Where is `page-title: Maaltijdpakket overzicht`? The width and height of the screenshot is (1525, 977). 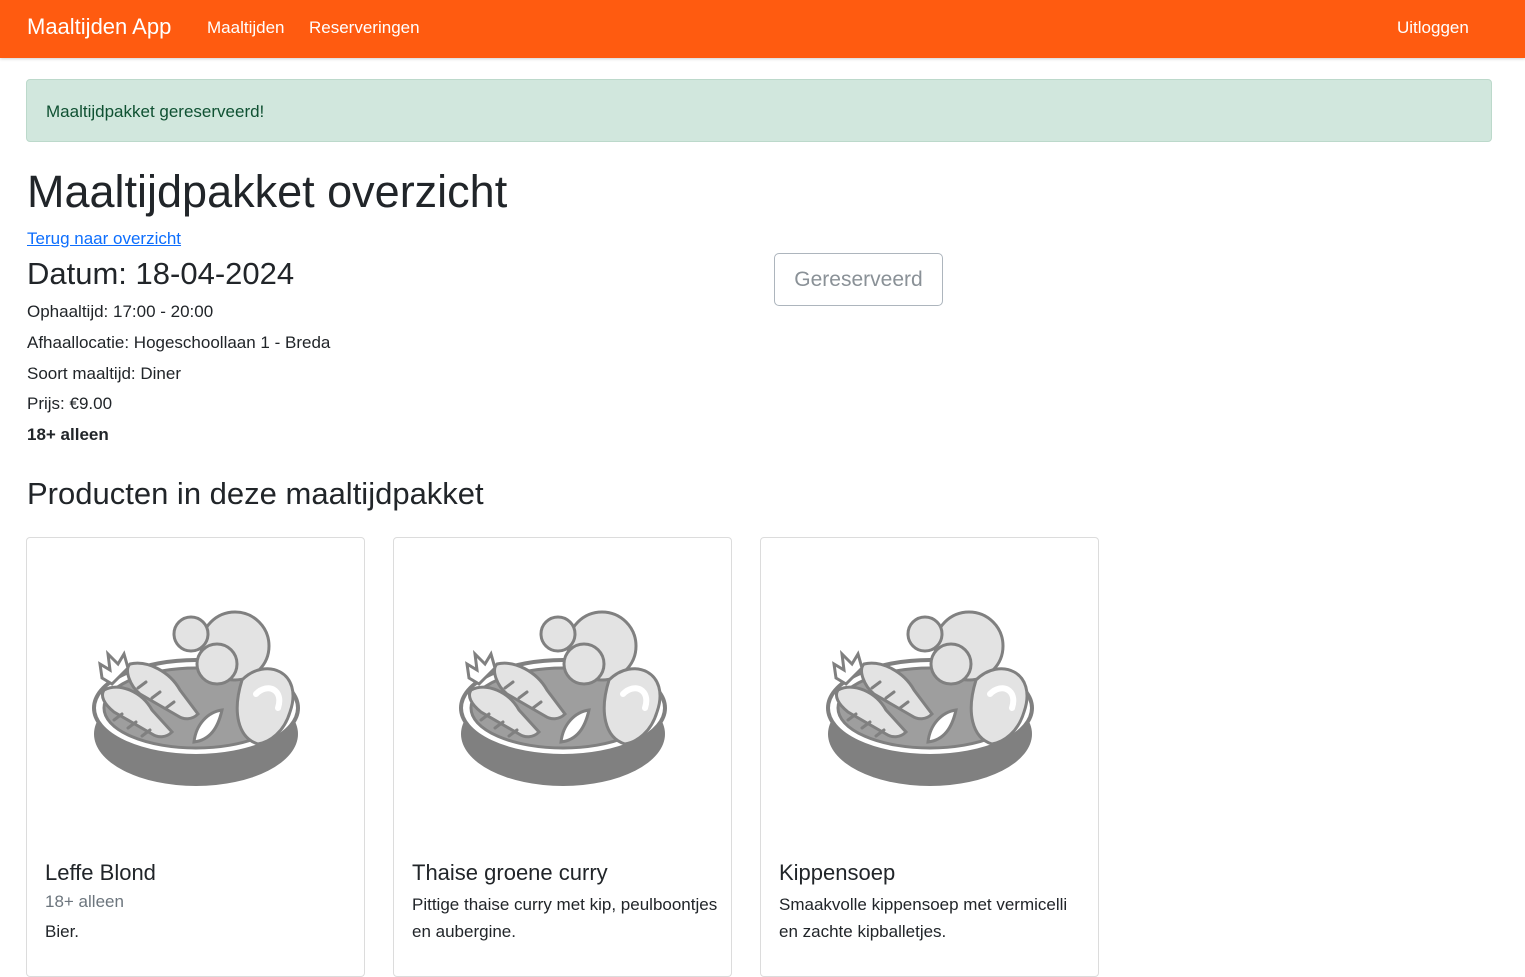 page-title: Maaltijdpakket overzicht is located at coordinates (267, 191).